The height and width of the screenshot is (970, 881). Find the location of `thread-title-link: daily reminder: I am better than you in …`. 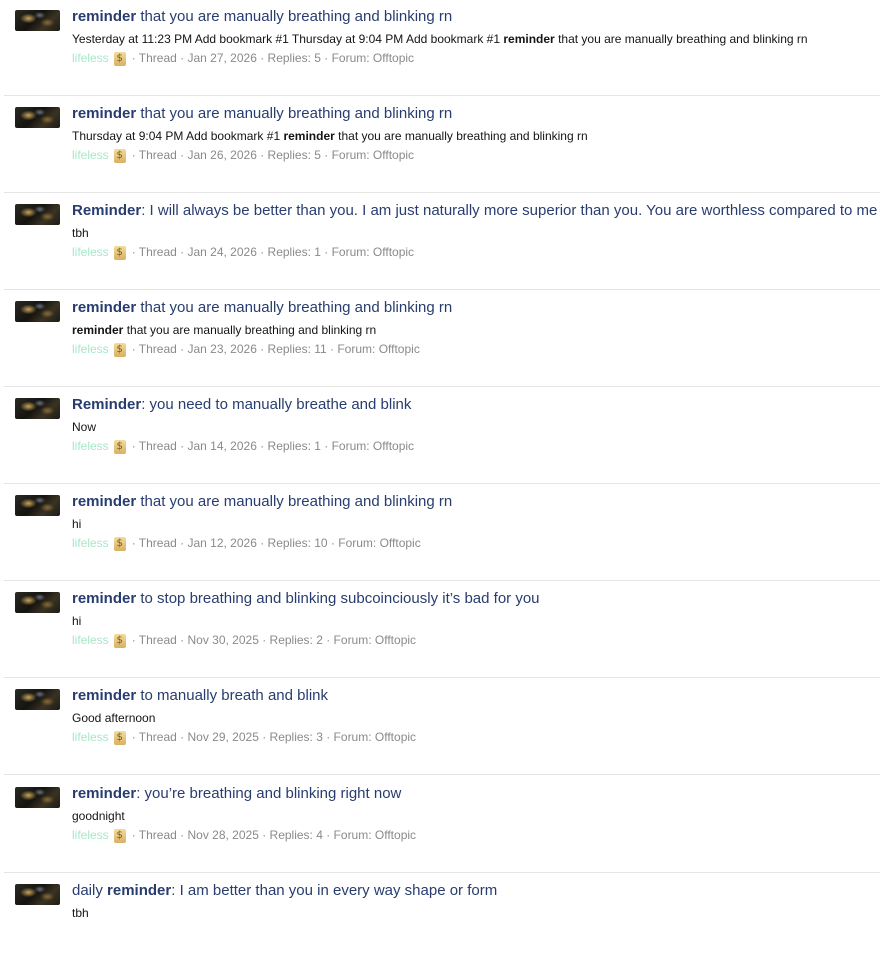

thread-title-link: daily reminder: I am better than you in … is located at coordinates (284, 891).